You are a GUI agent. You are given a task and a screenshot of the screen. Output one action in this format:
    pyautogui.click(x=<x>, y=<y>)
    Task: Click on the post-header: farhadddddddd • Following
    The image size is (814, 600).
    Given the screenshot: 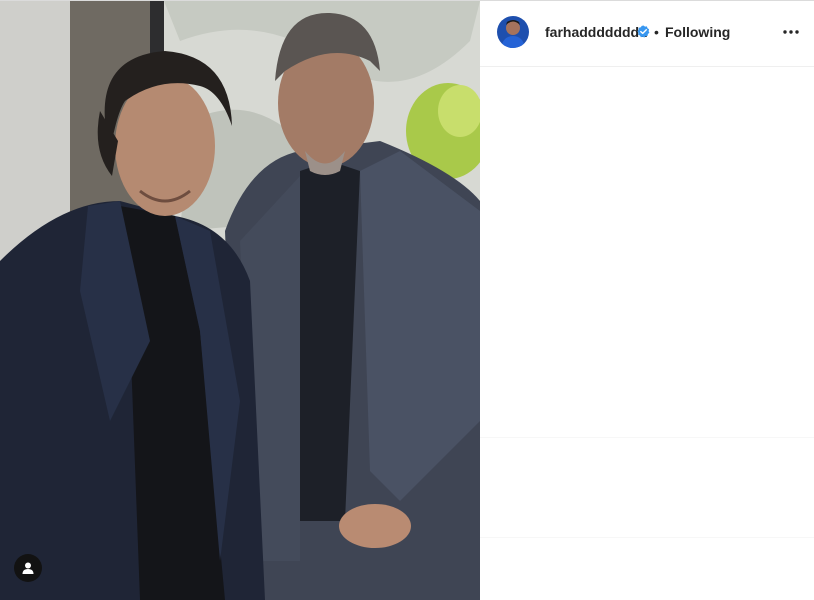 What is the action you would take?
    pyautogui.click(x=647, y=34)
    